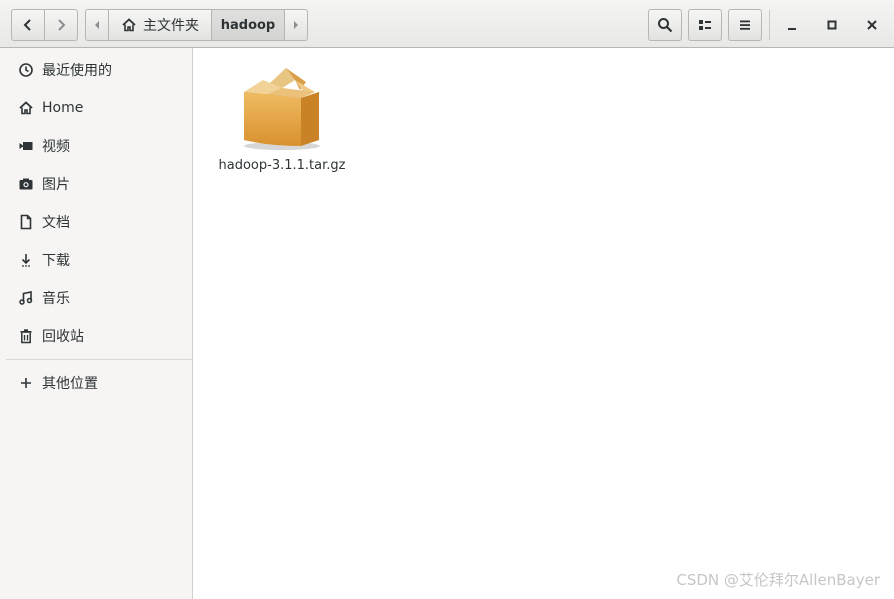 The image size is (894, 599). I want to click on close-icon, so click(872, 25).